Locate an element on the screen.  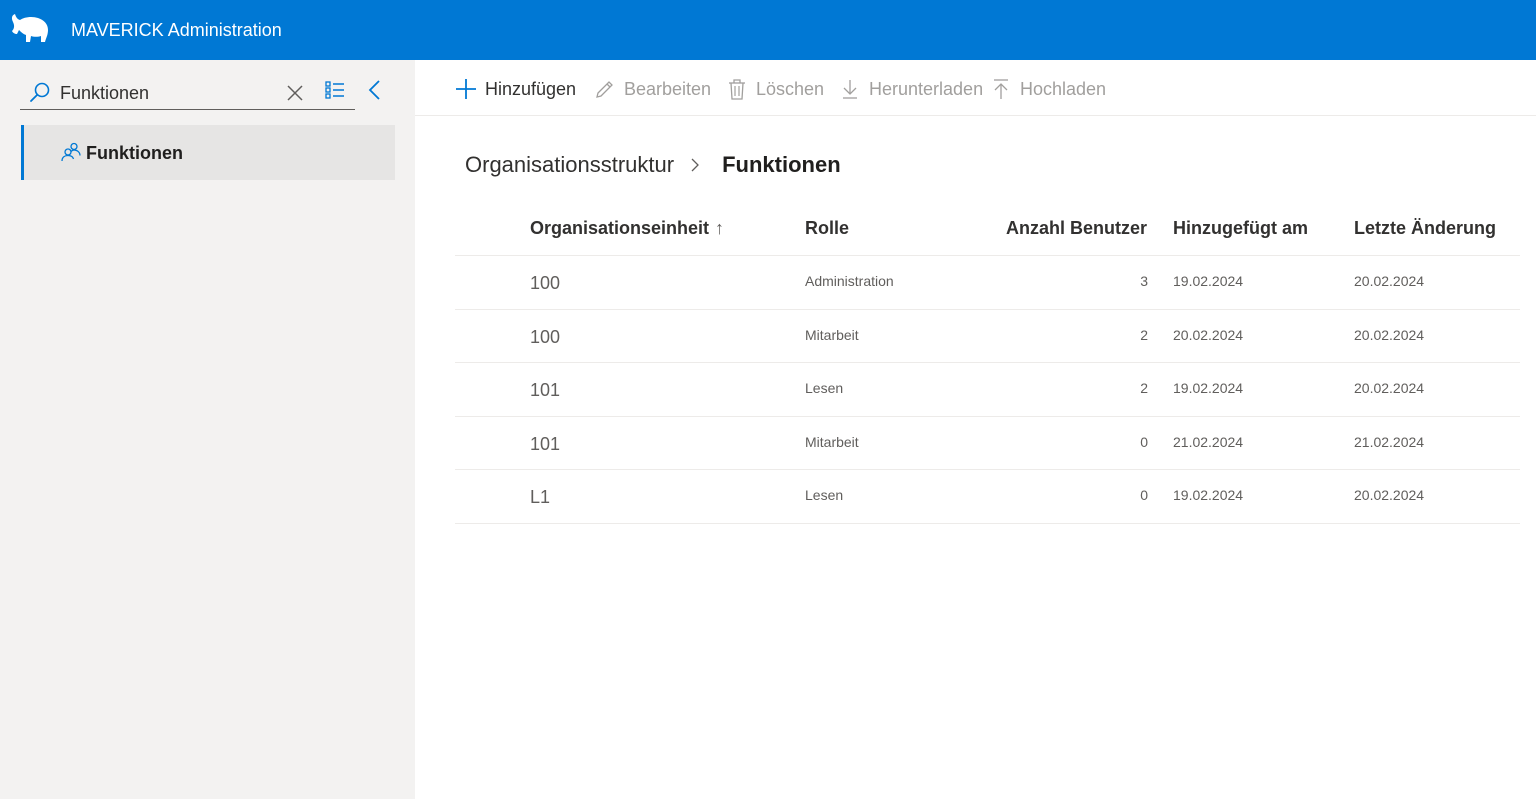
plus-icon is located at coordinates (466, 89).